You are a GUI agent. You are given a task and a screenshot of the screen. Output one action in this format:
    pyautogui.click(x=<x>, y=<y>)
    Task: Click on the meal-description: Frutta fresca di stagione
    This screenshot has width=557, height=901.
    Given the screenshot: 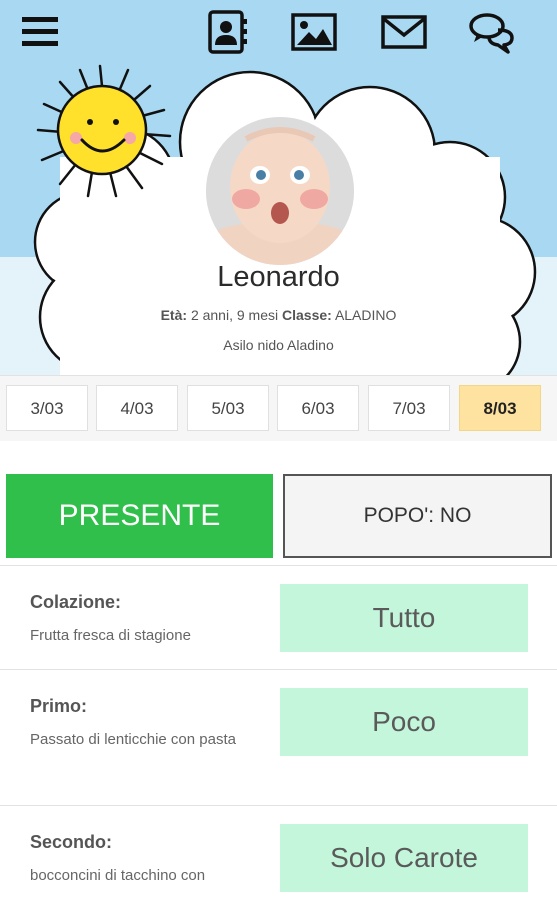 What is the action you would take?
    pyautogui.click(x=110, y=635)
    